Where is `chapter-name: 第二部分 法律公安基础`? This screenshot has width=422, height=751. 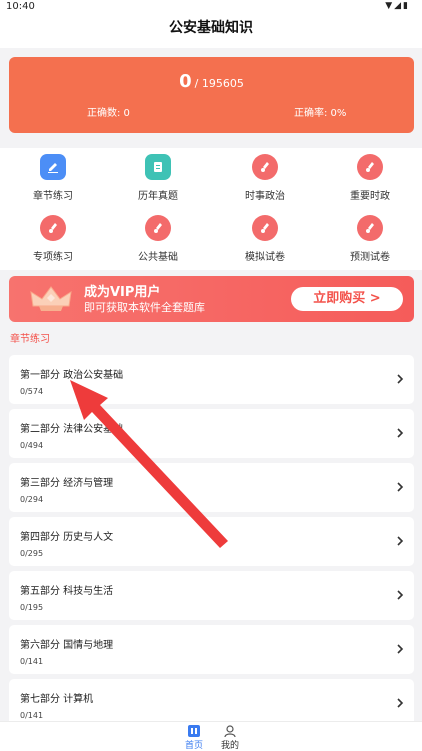
chapter-name: 第二部分 法律公安基础 is located at coordinates (72, 429).